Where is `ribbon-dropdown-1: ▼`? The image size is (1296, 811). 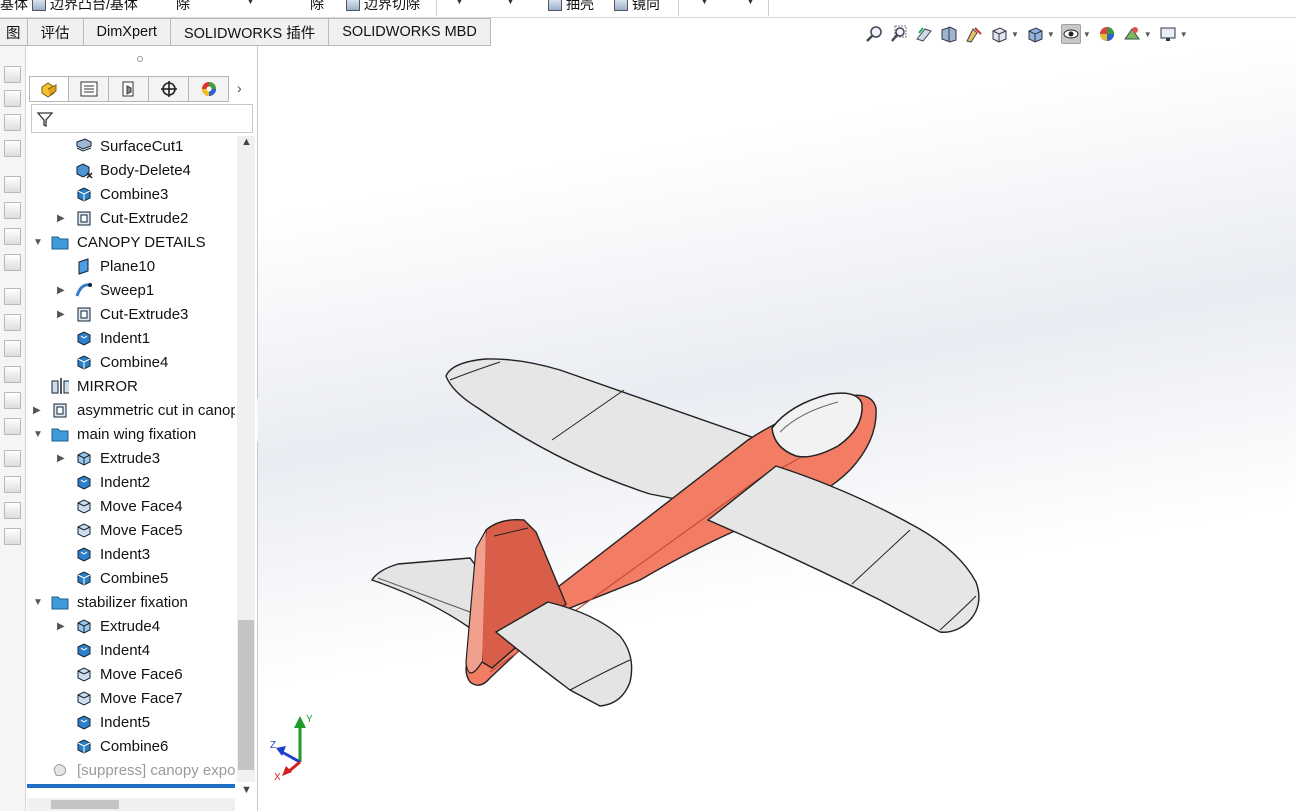 ribbon-dropdown-1: ▼ is located at coordinates (250, 3).